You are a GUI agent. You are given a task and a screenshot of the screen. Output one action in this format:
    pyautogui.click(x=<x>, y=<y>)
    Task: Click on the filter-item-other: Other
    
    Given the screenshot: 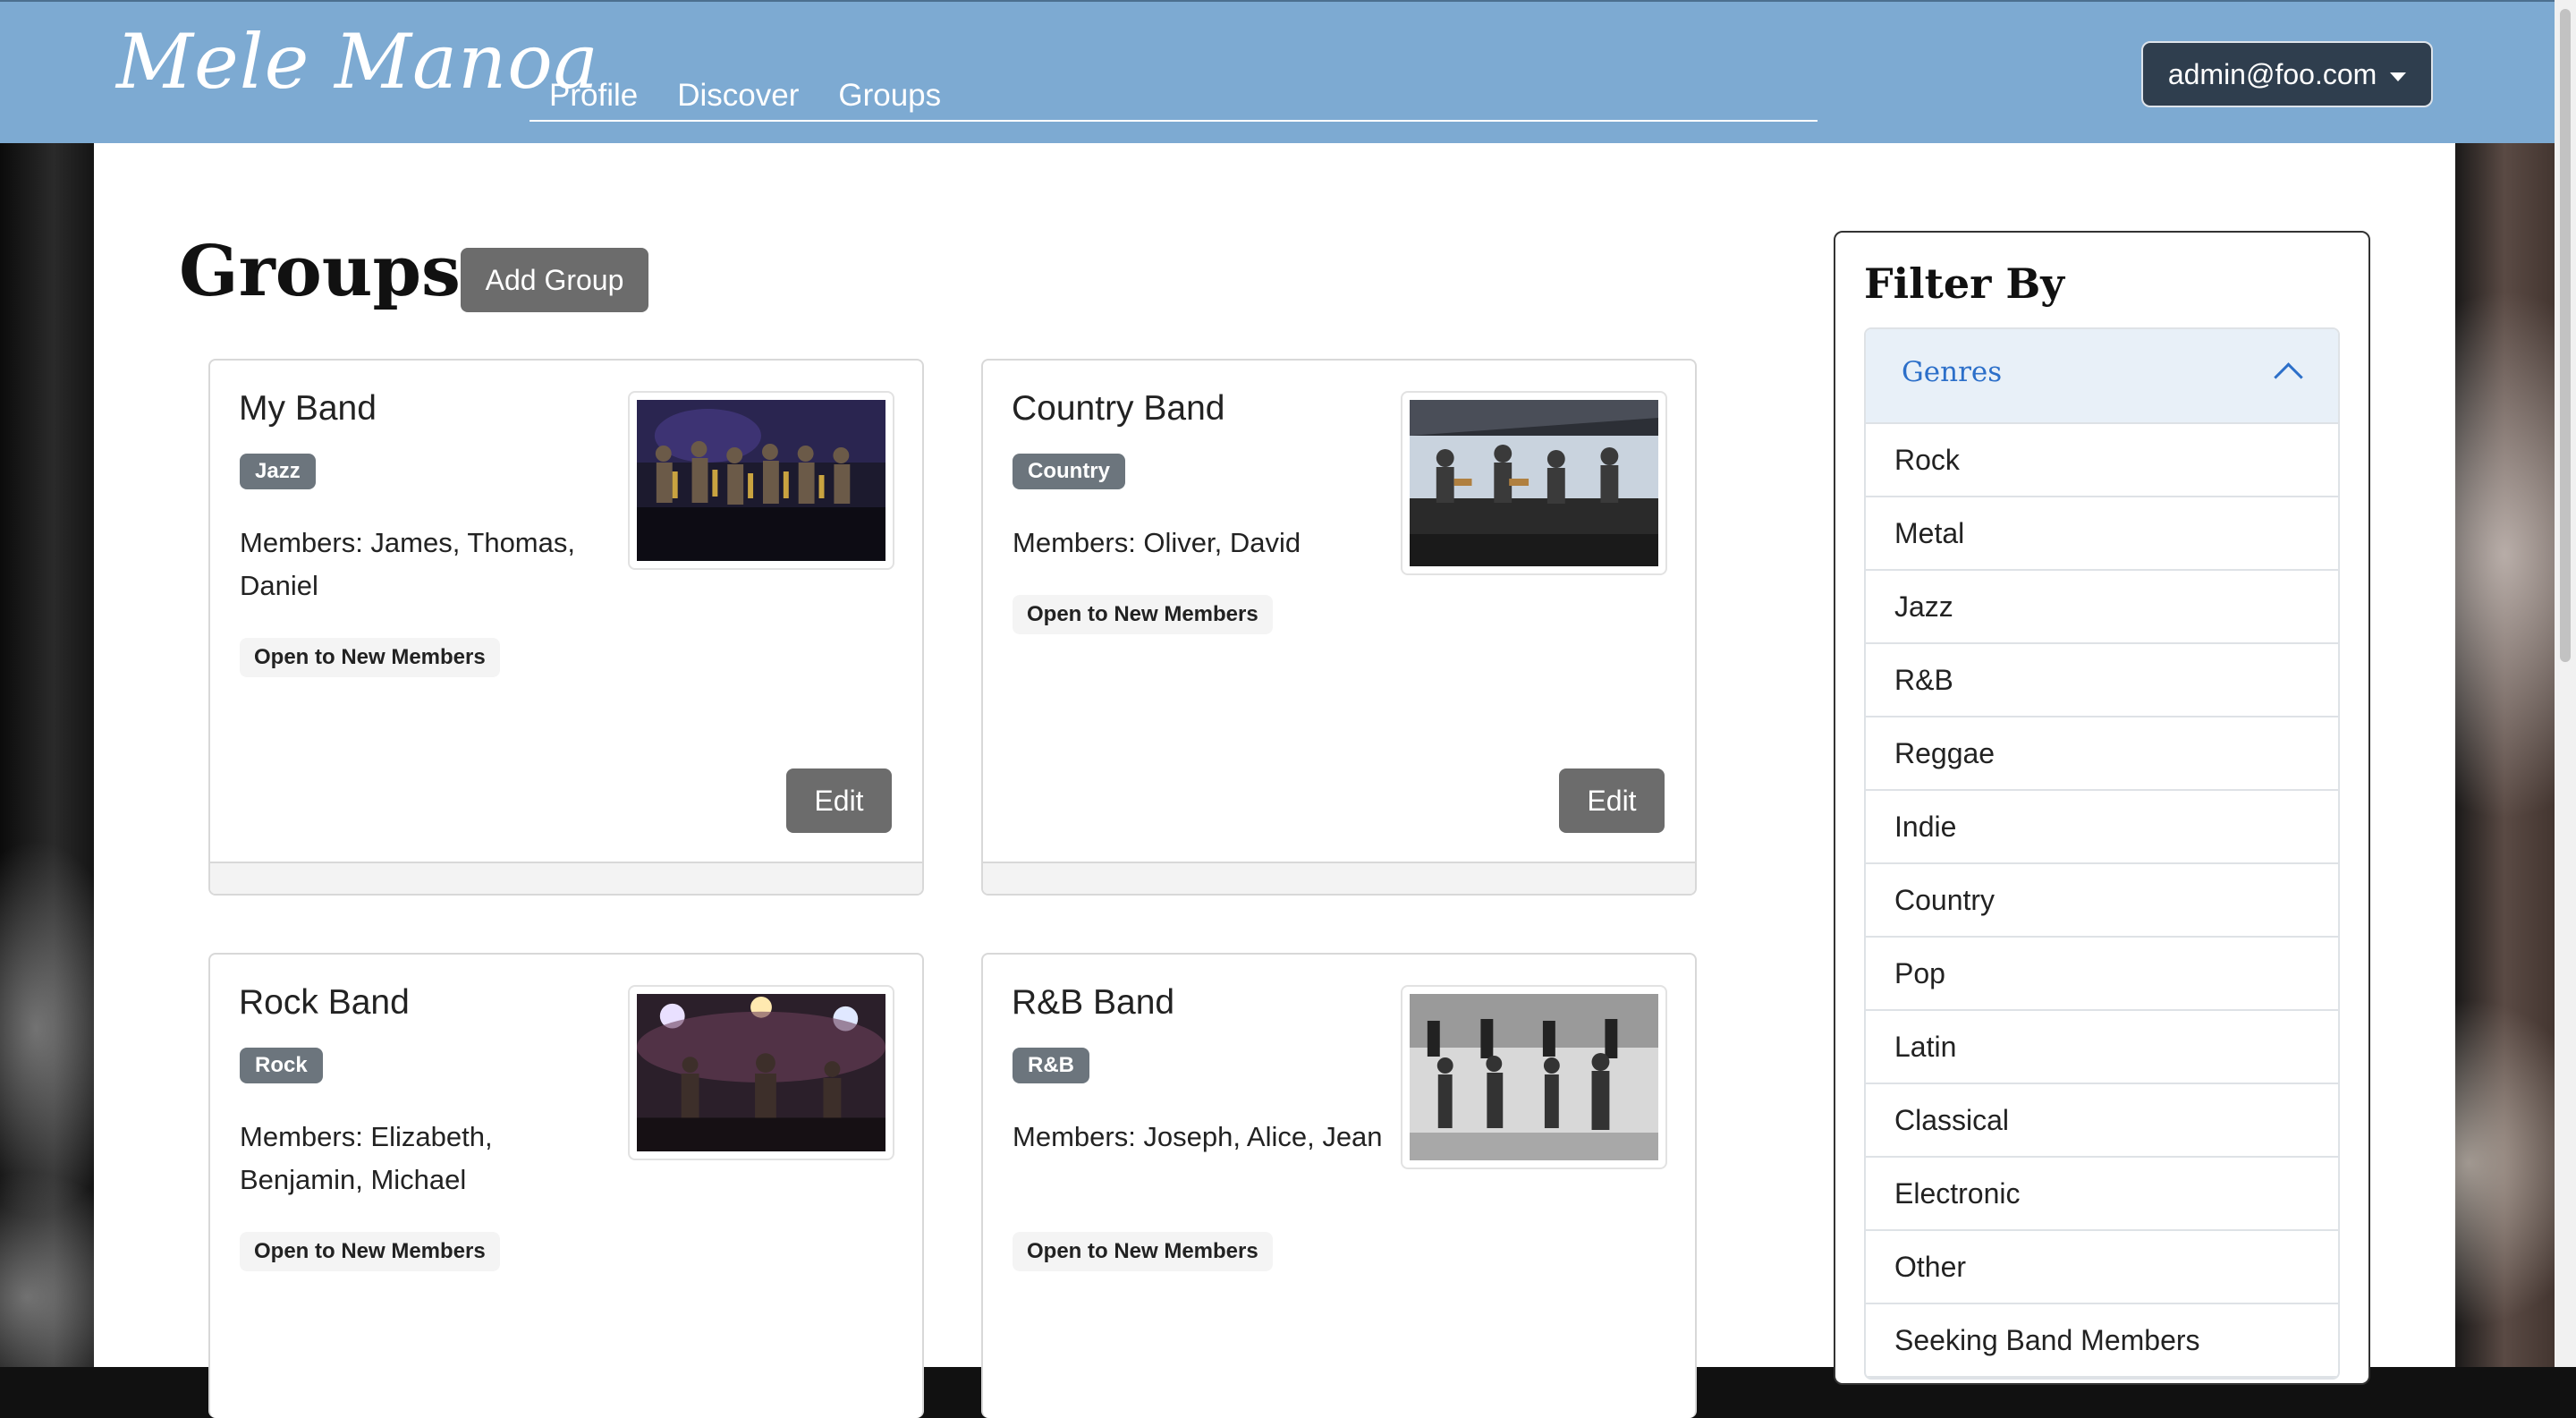 What is the action you would take?
    pyautogui.click(x=2102, y=1267)
    